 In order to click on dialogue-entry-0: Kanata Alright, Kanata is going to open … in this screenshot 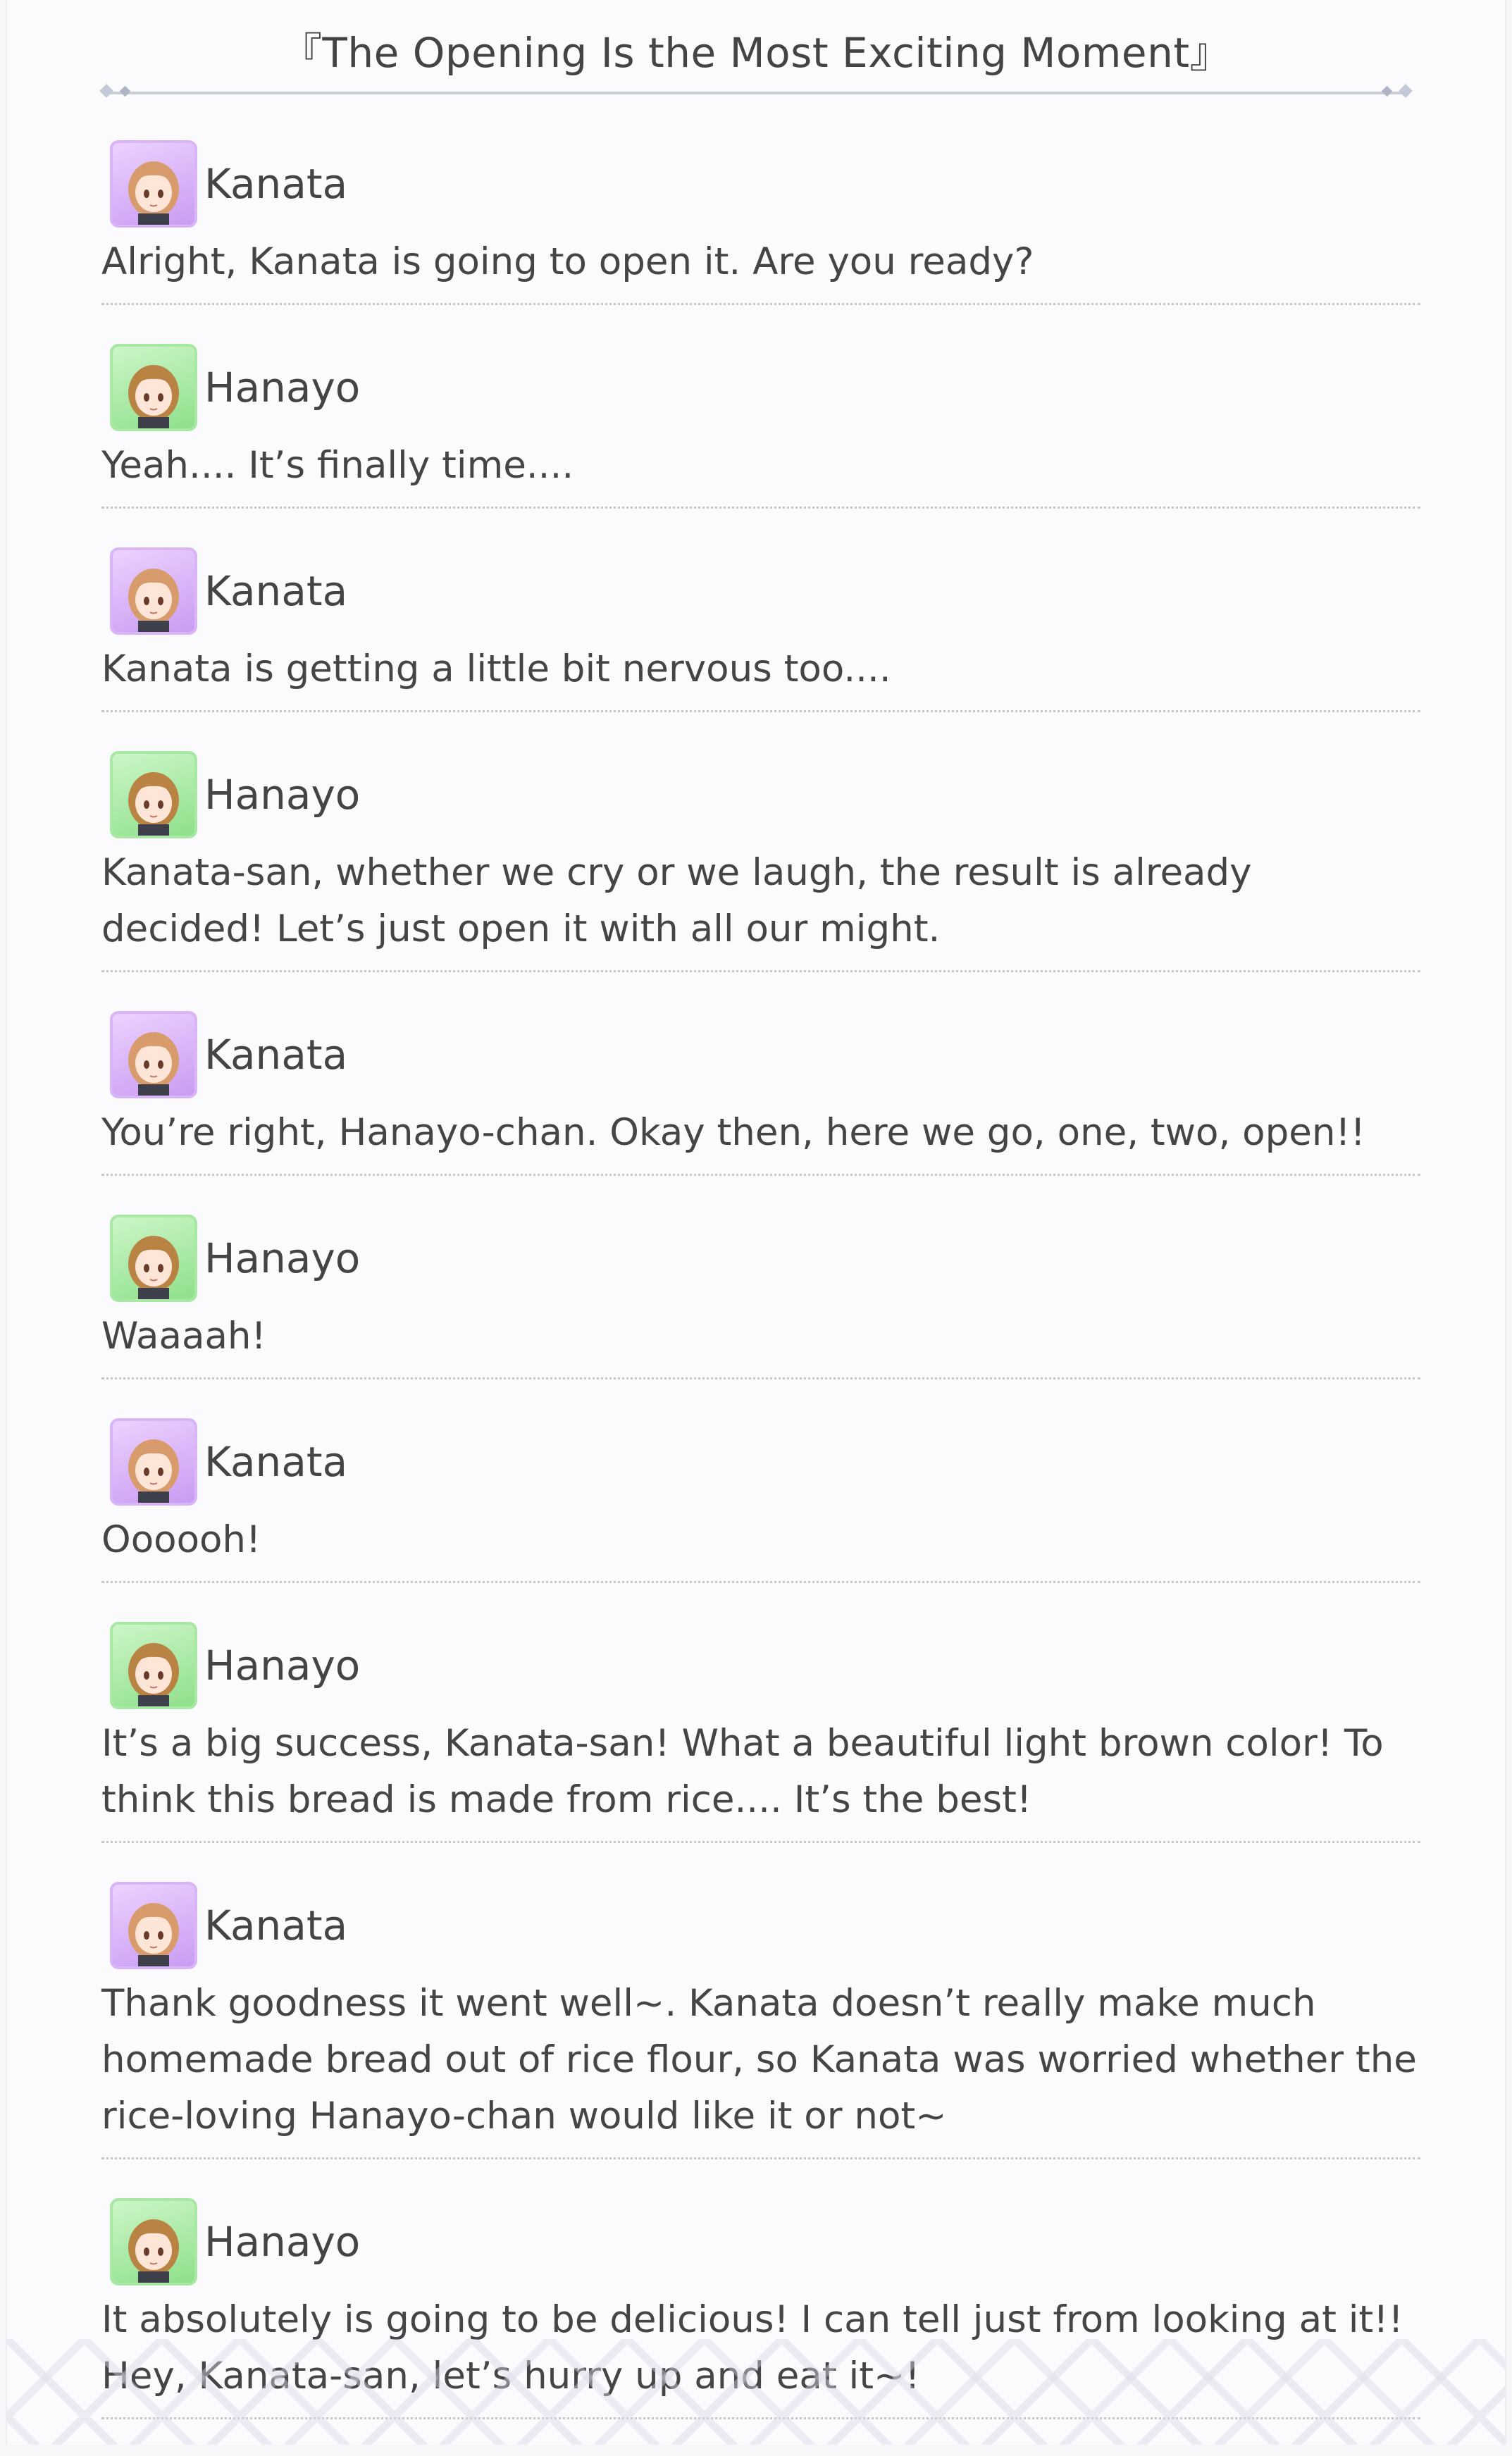, I will do `click(760, 222)`.